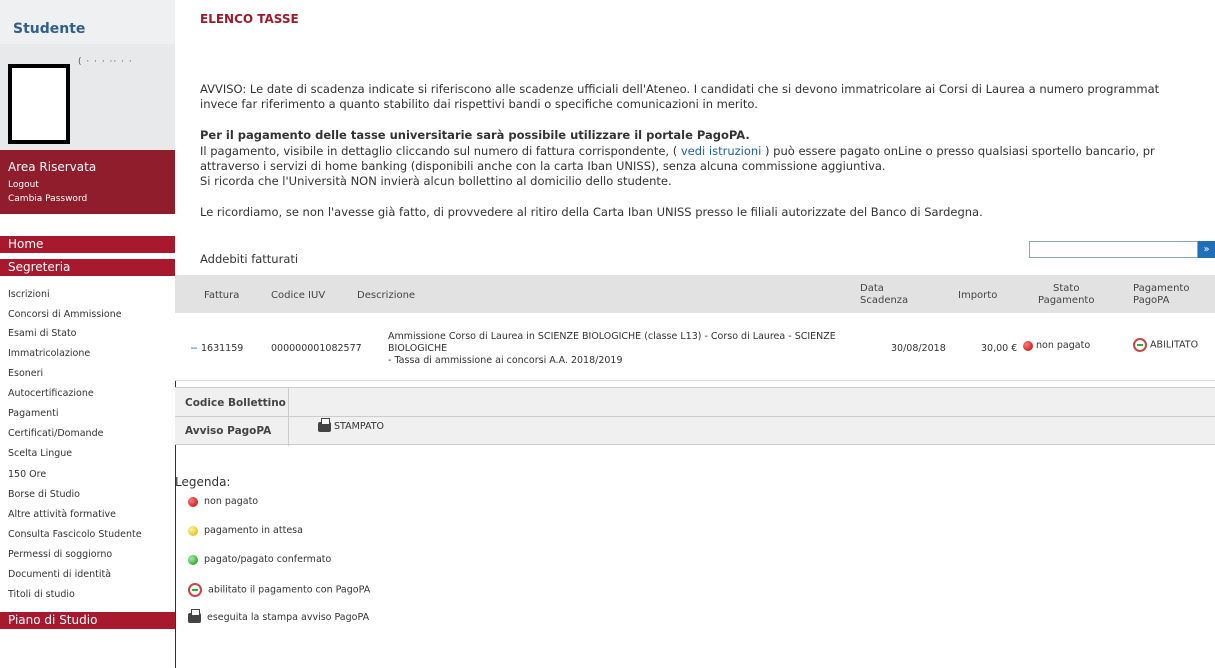  Describe the element at coordinates (1063, 345) in the screenshot. I see `stato-label: non pagato` at that location.